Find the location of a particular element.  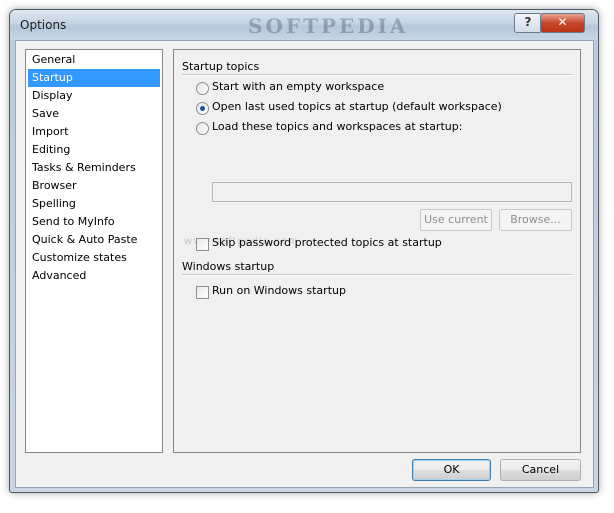

run-on-startup-label: Run on Windows startup is located at coordinates (279, 290).